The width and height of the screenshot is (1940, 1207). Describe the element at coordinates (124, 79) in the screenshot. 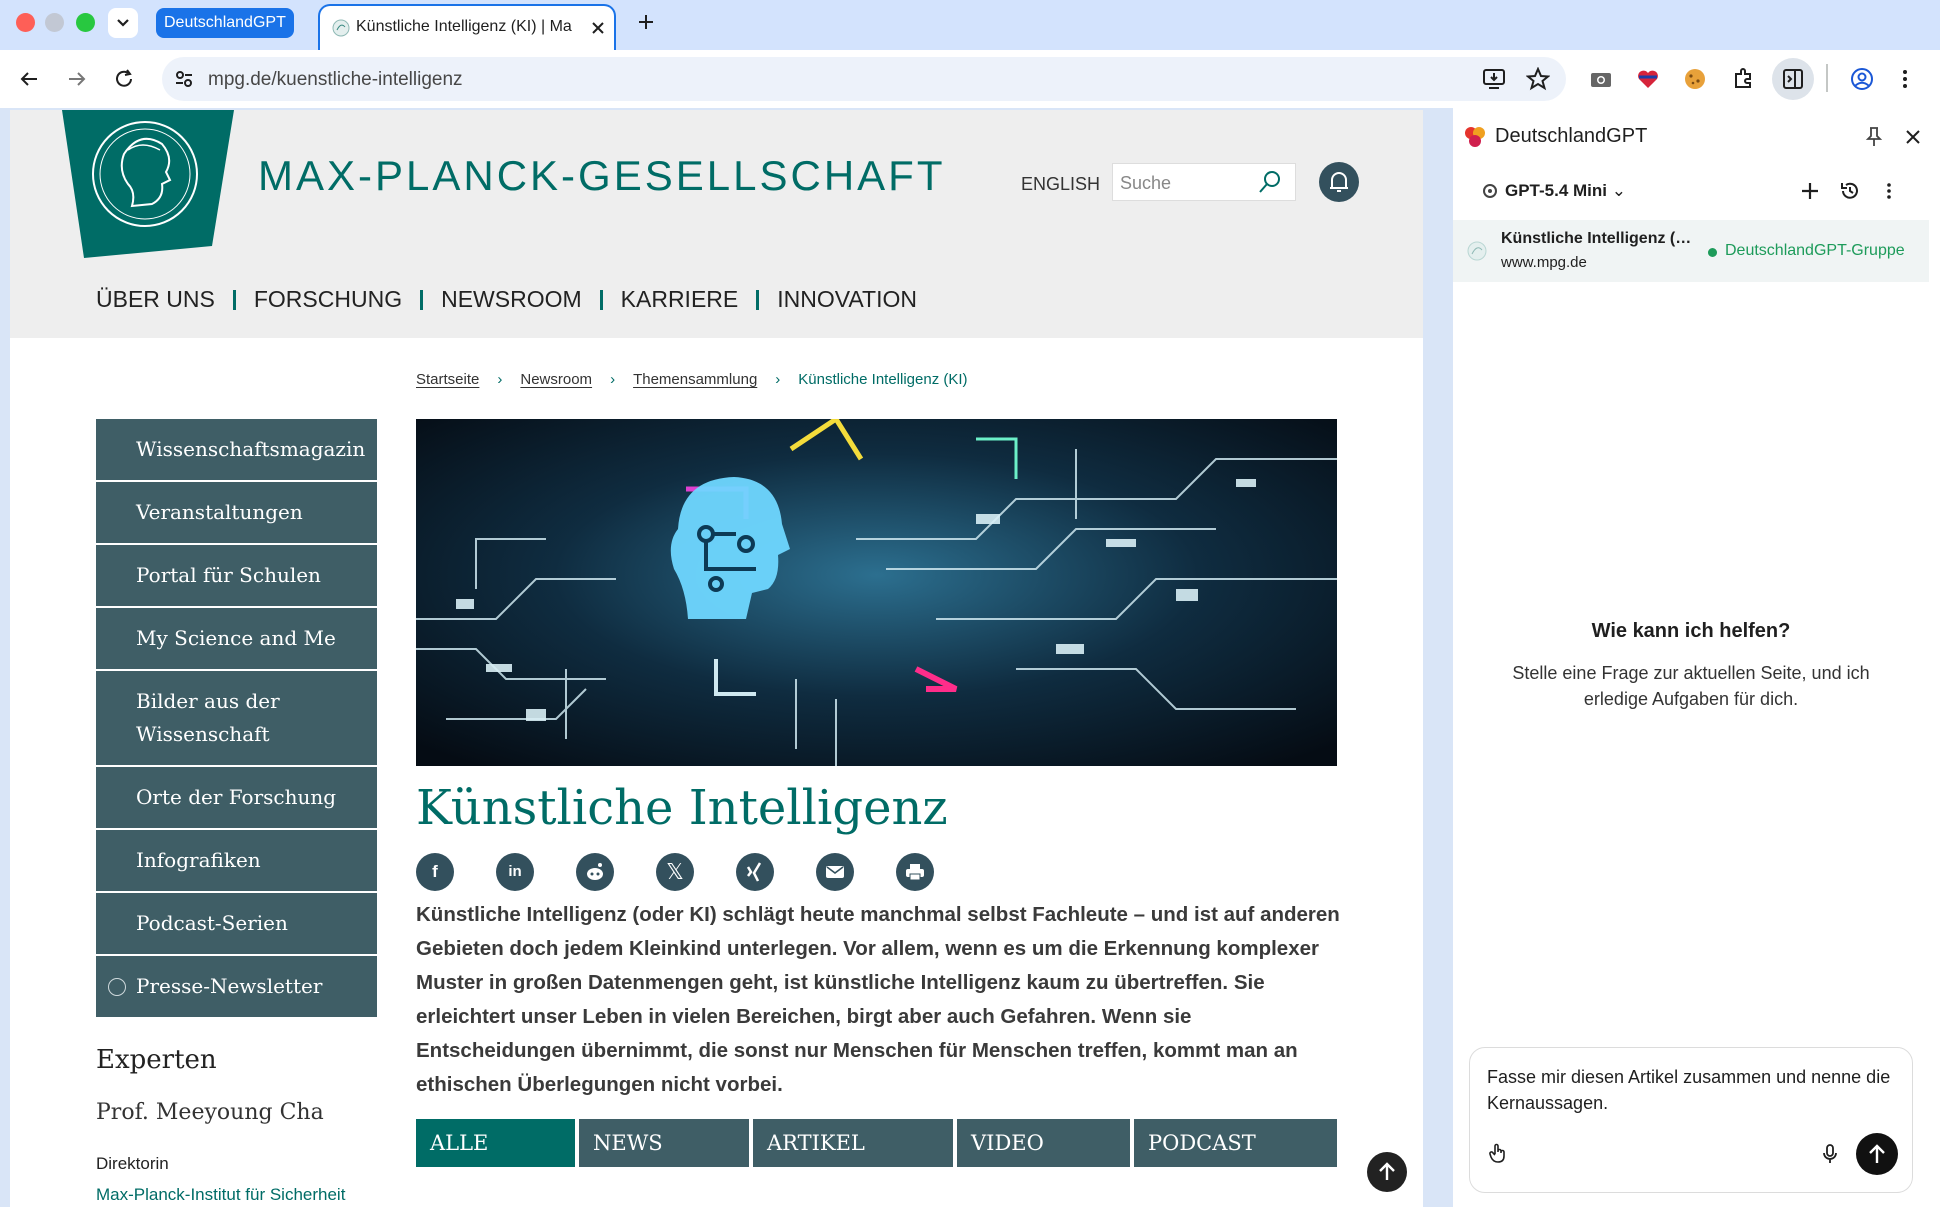

I see `reload-icon` at that location.